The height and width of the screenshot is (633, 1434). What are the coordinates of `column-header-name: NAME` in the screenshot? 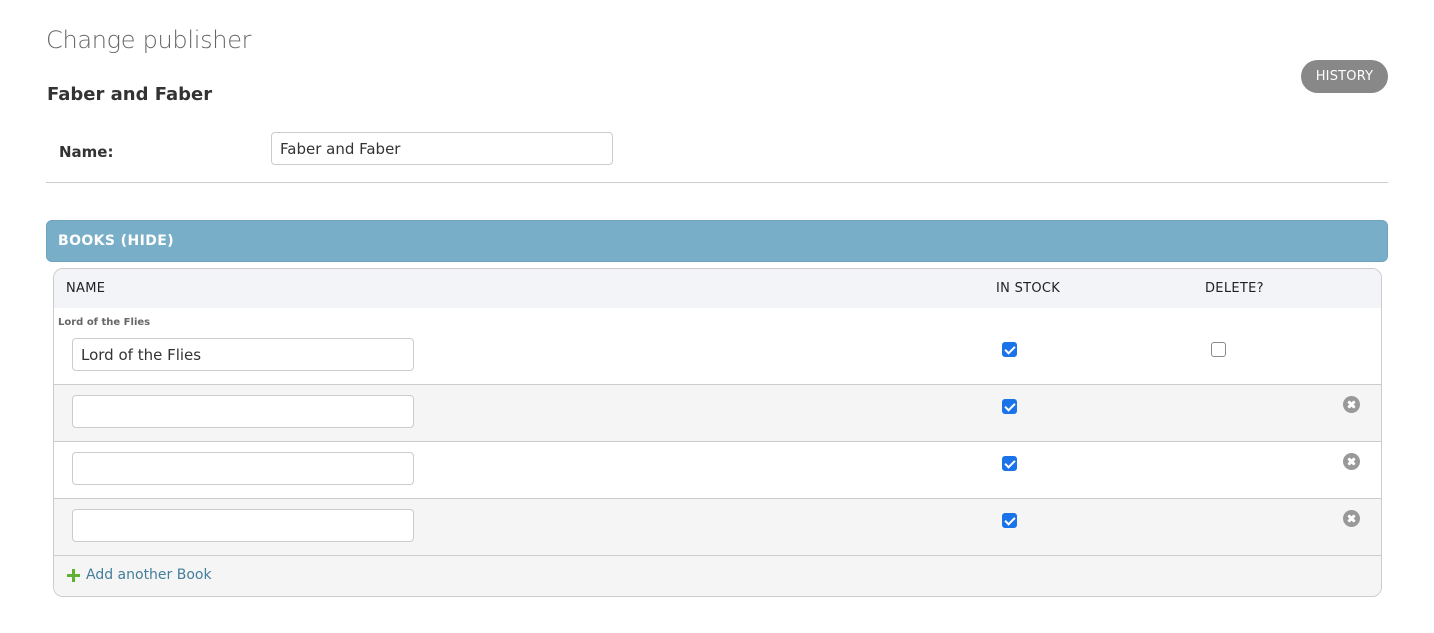 It's located at (86, 288).